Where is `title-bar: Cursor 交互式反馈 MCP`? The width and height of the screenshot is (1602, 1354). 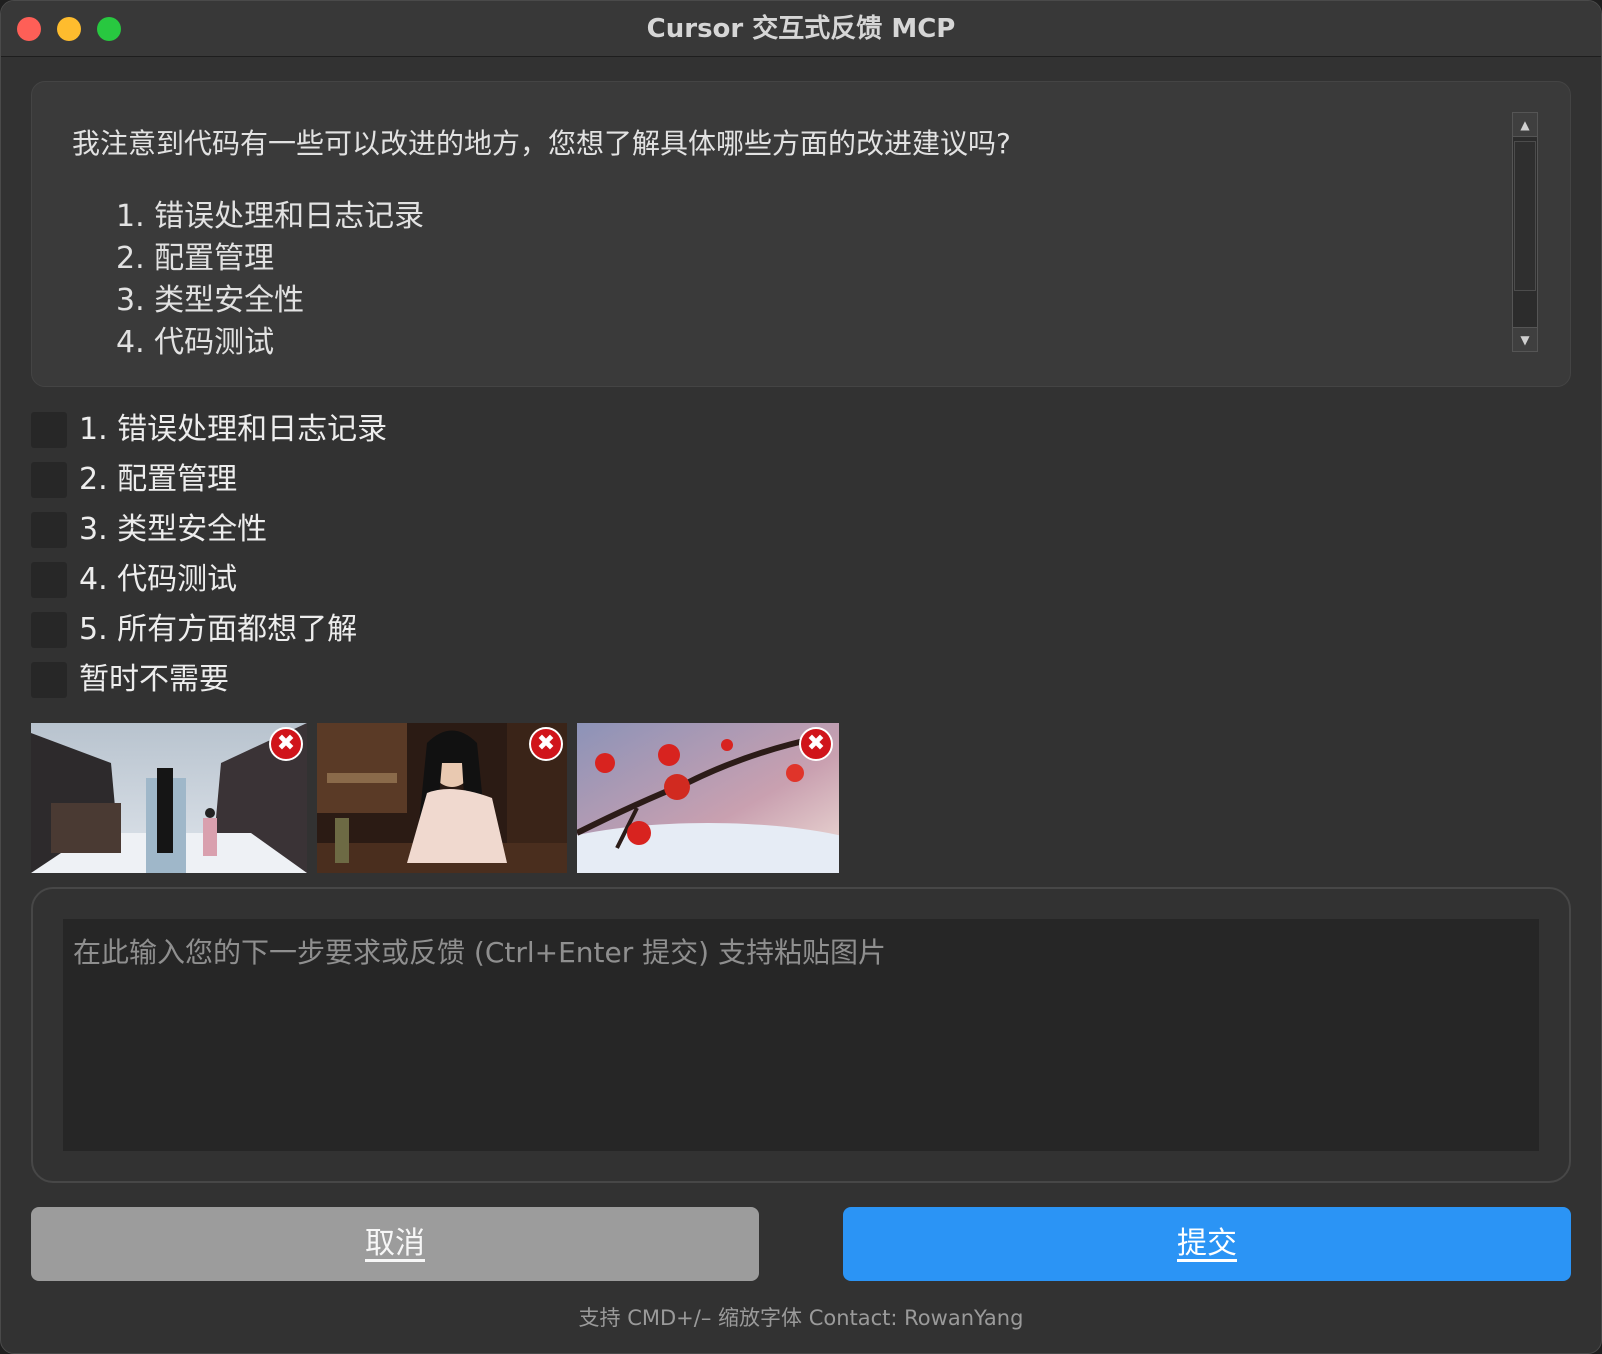
title-bar: Cursor 交互式反馈 MCP is located at coordinates (801, 29).